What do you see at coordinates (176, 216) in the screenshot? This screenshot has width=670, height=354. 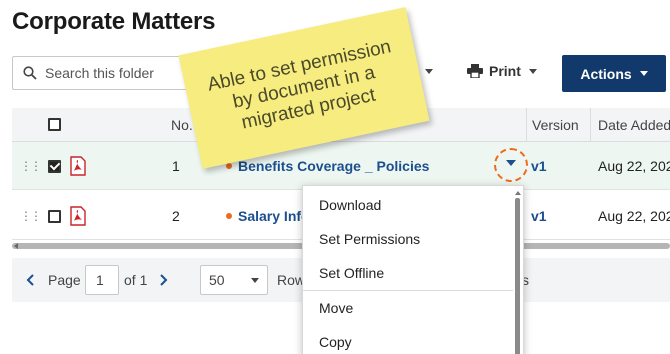 I see `row-number: 2` at bounding box center [176, 216].